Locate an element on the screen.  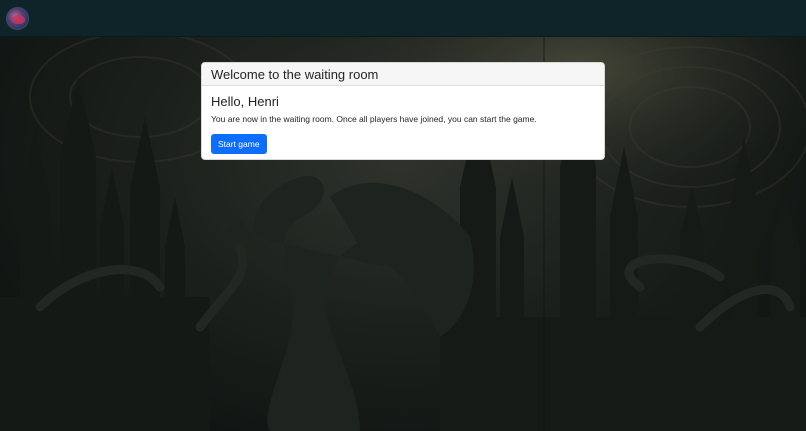
greeting-title: Hello, Henri is located at coordinates (245, 101).